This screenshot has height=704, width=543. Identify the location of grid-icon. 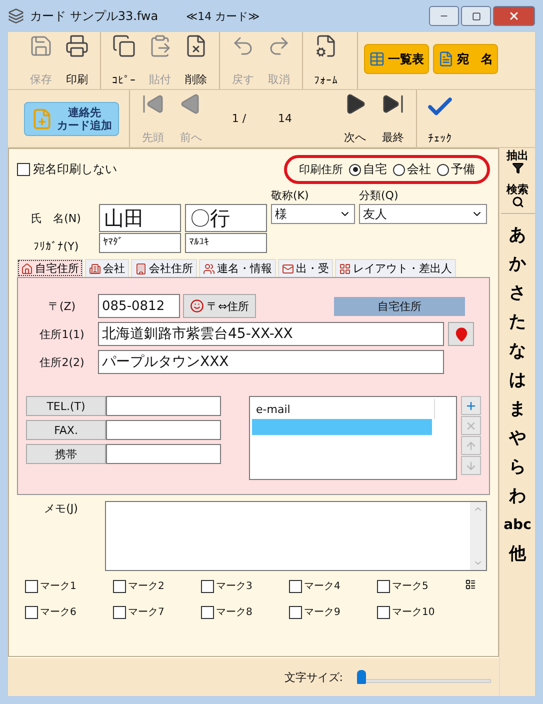
(345, 268).